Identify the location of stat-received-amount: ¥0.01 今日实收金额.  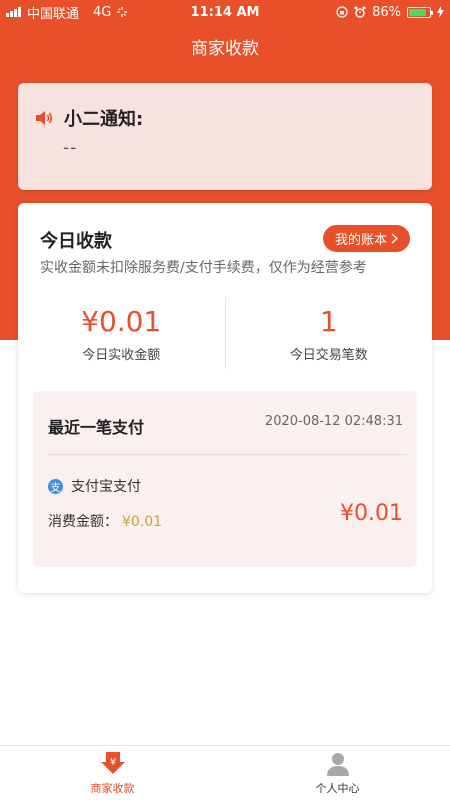
(121, 335).